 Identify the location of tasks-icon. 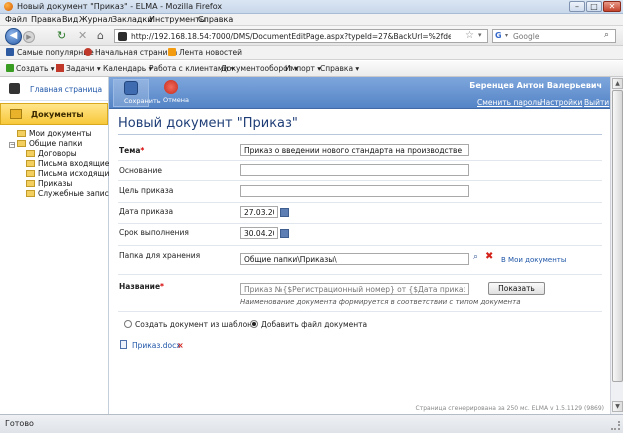
(60, 68).